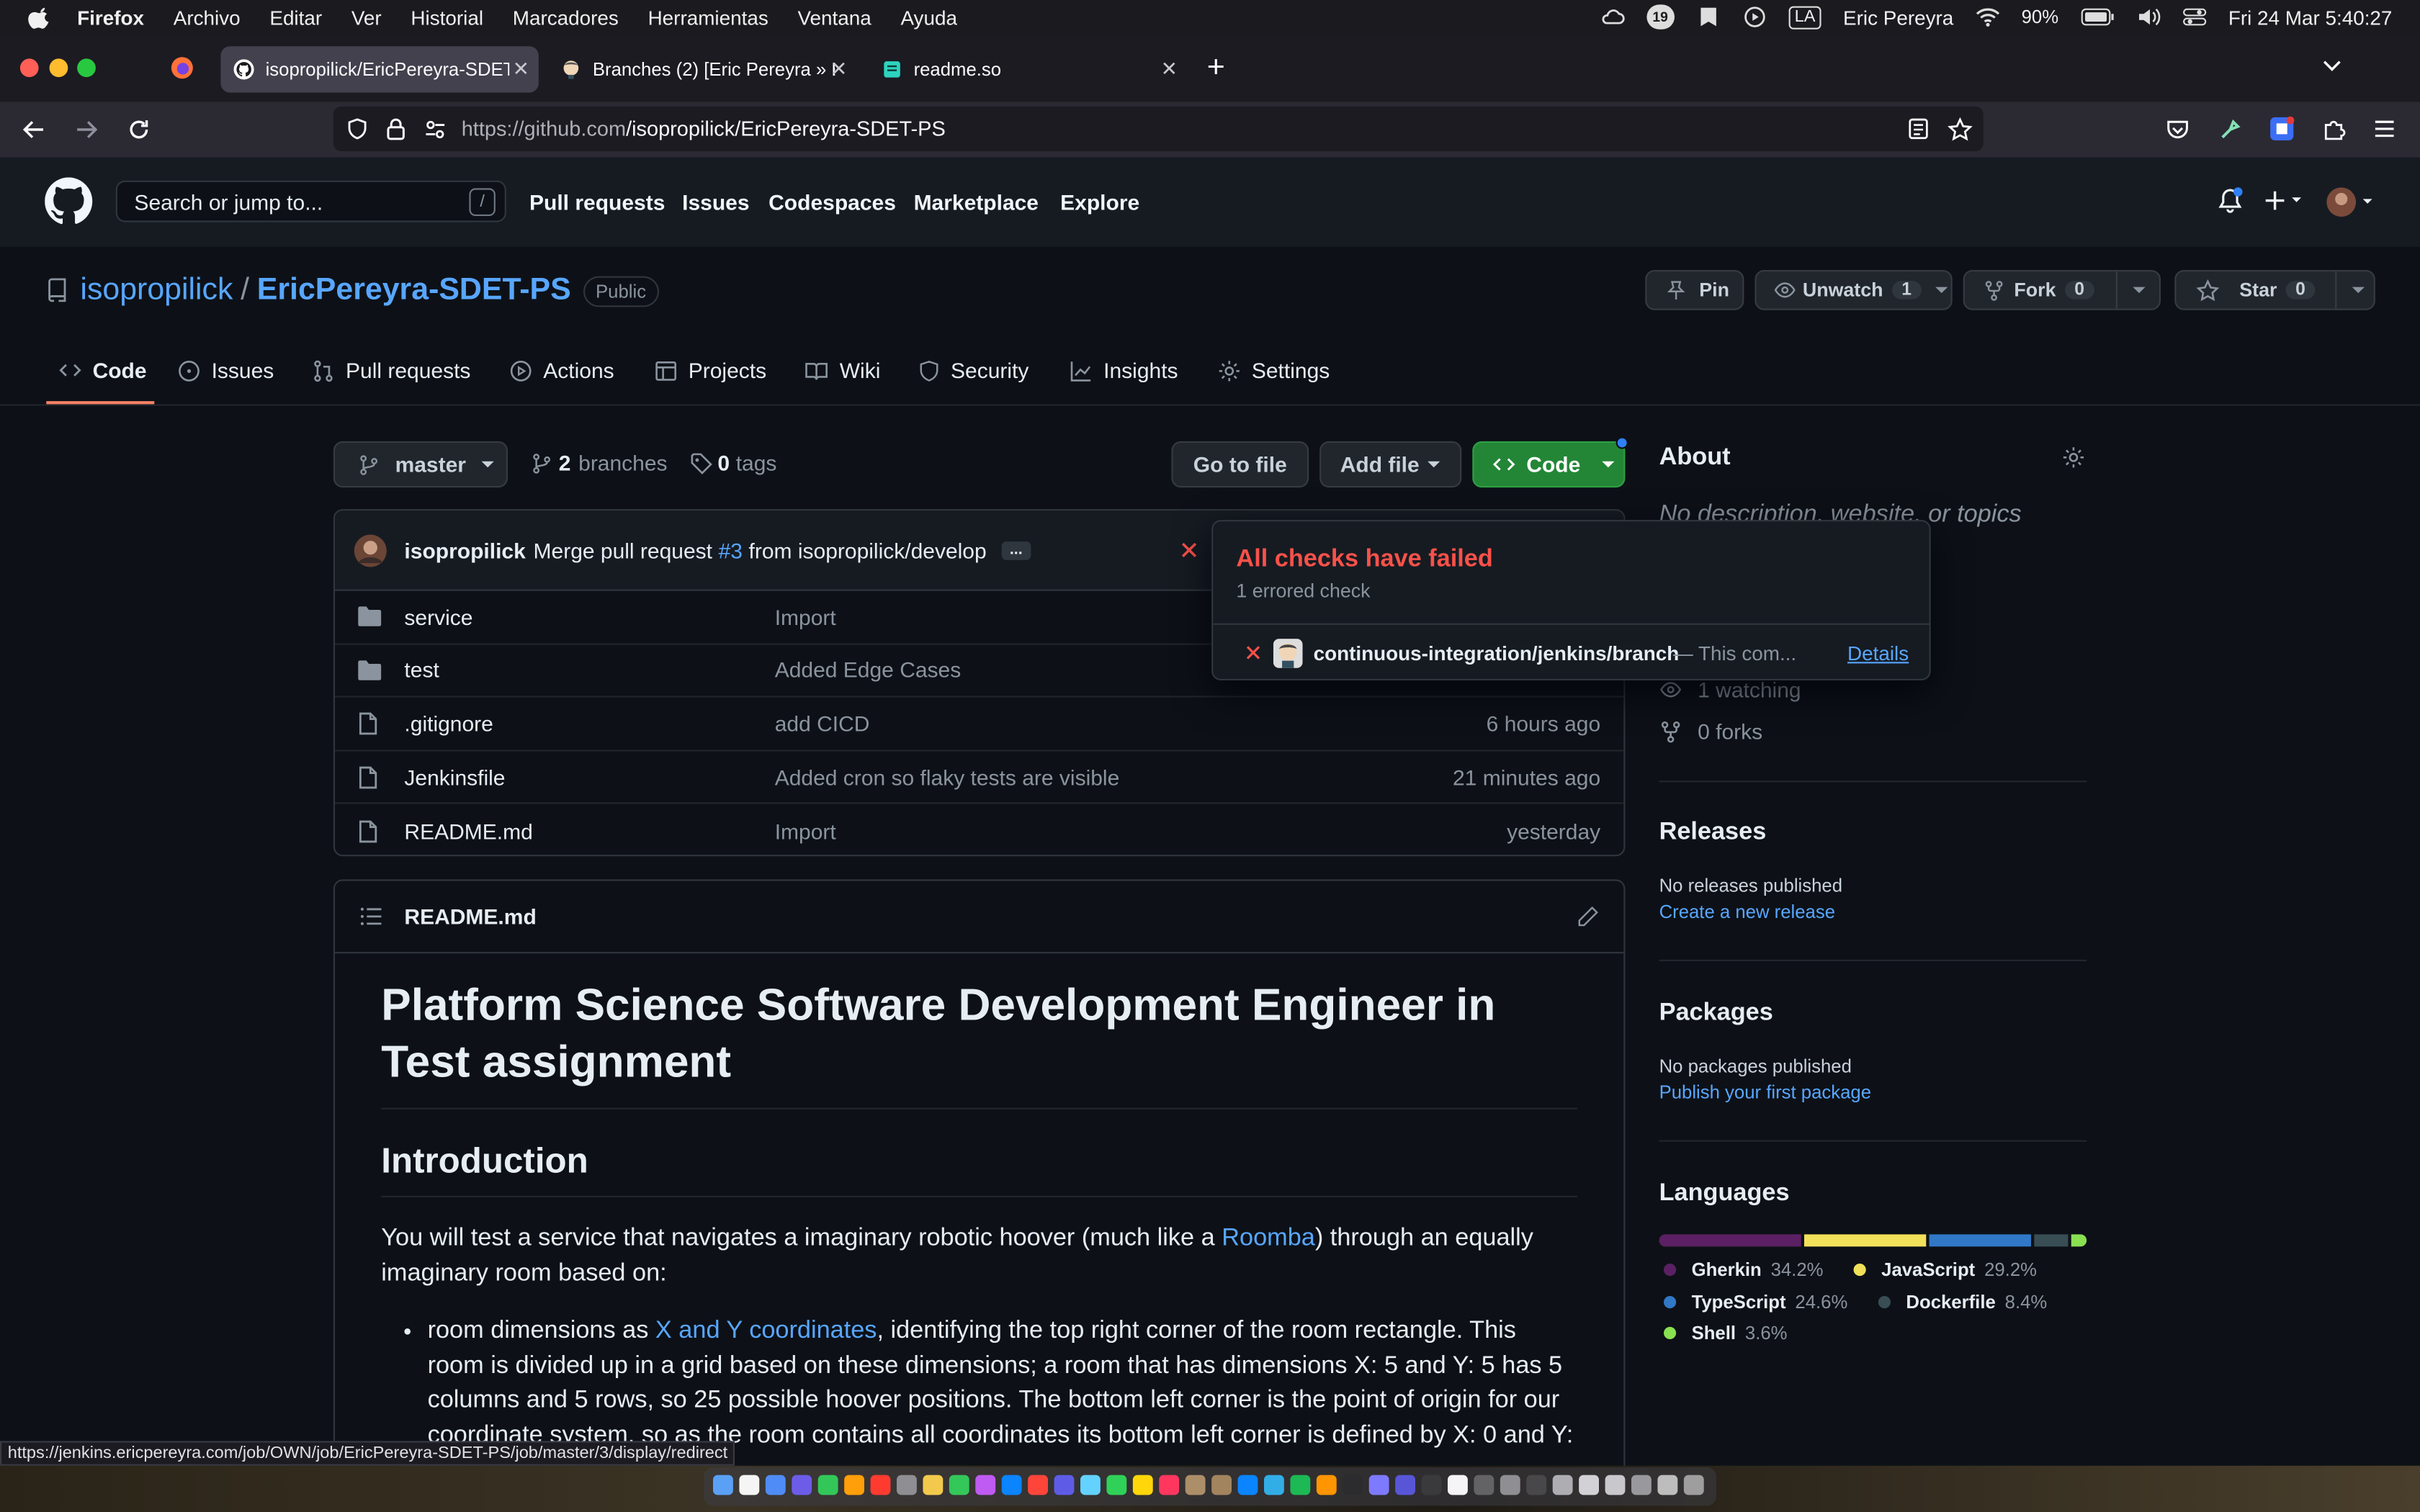  I want to click on notification-badge-icon: 19, so click(1661, 17).